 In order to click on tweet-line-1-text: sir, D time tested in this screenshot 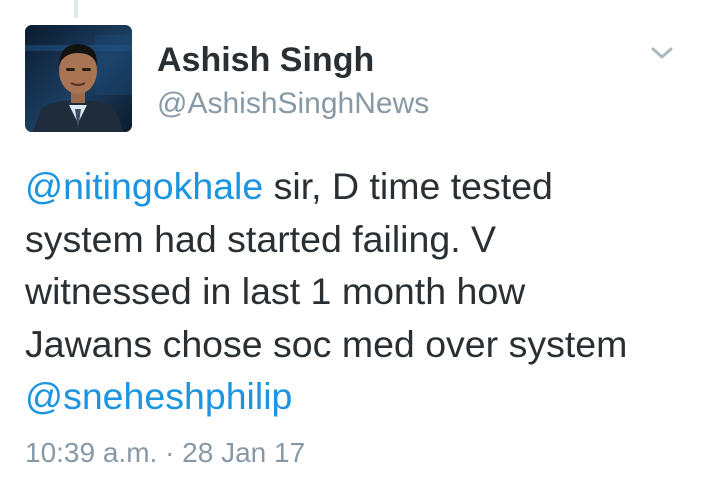, I will do `click(408, 186)`.